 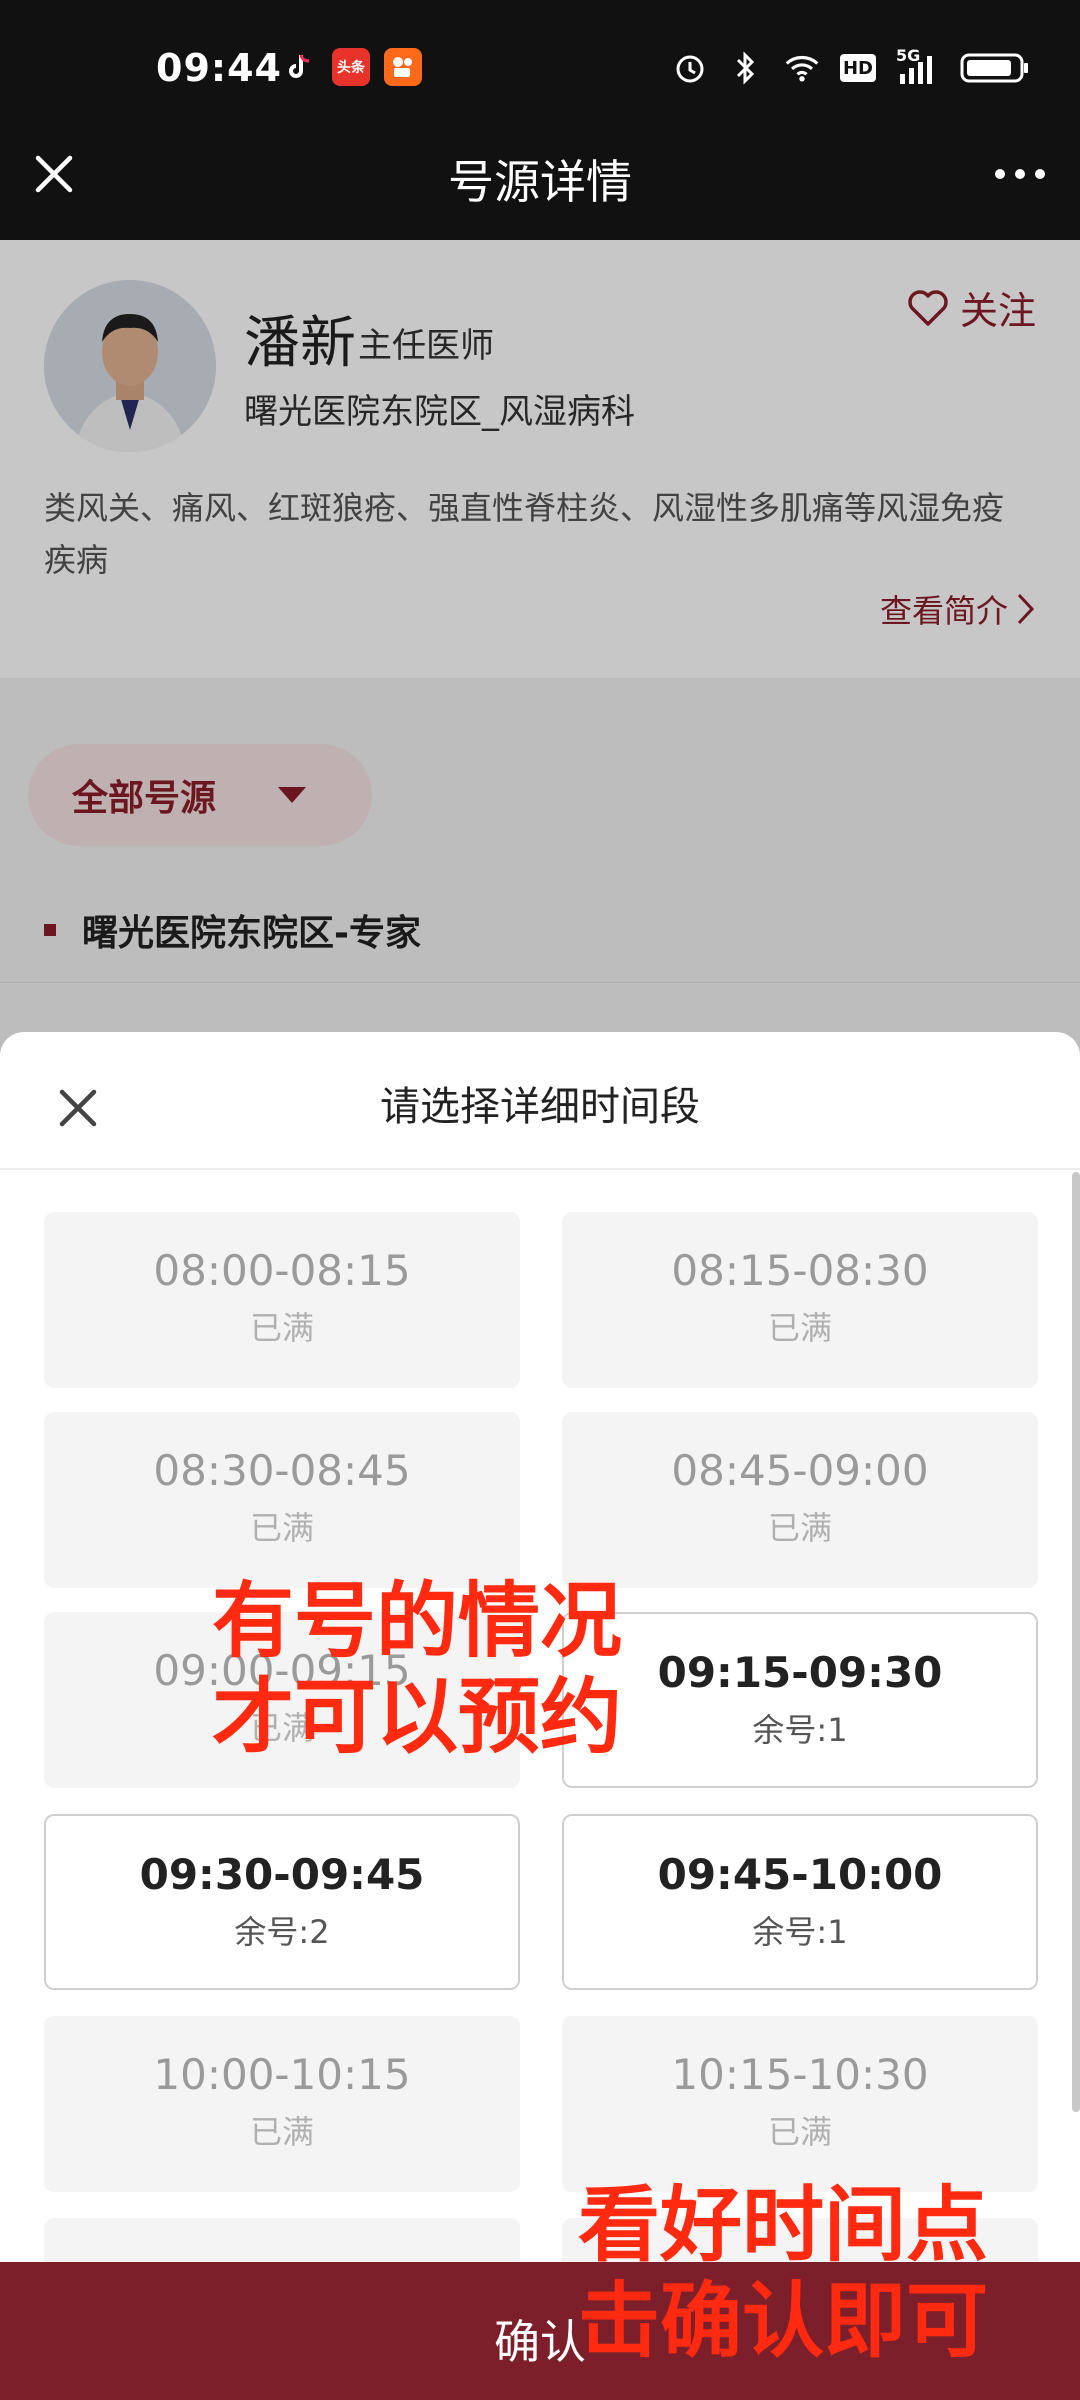 What do you see at coordinates (417, 1717) in the screenshot?
I see `annotation-line: 才可以预约` at bounding box center [417, 1717].